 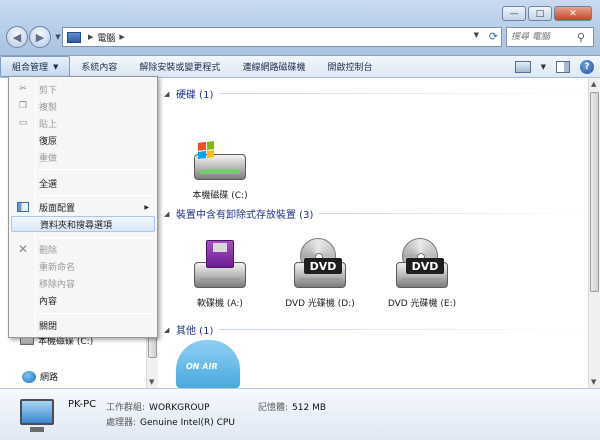 What do you see at coordinates (563, 67) in the screenshot?
I see `preview-pane-icon` at bounding box center [563, 67].